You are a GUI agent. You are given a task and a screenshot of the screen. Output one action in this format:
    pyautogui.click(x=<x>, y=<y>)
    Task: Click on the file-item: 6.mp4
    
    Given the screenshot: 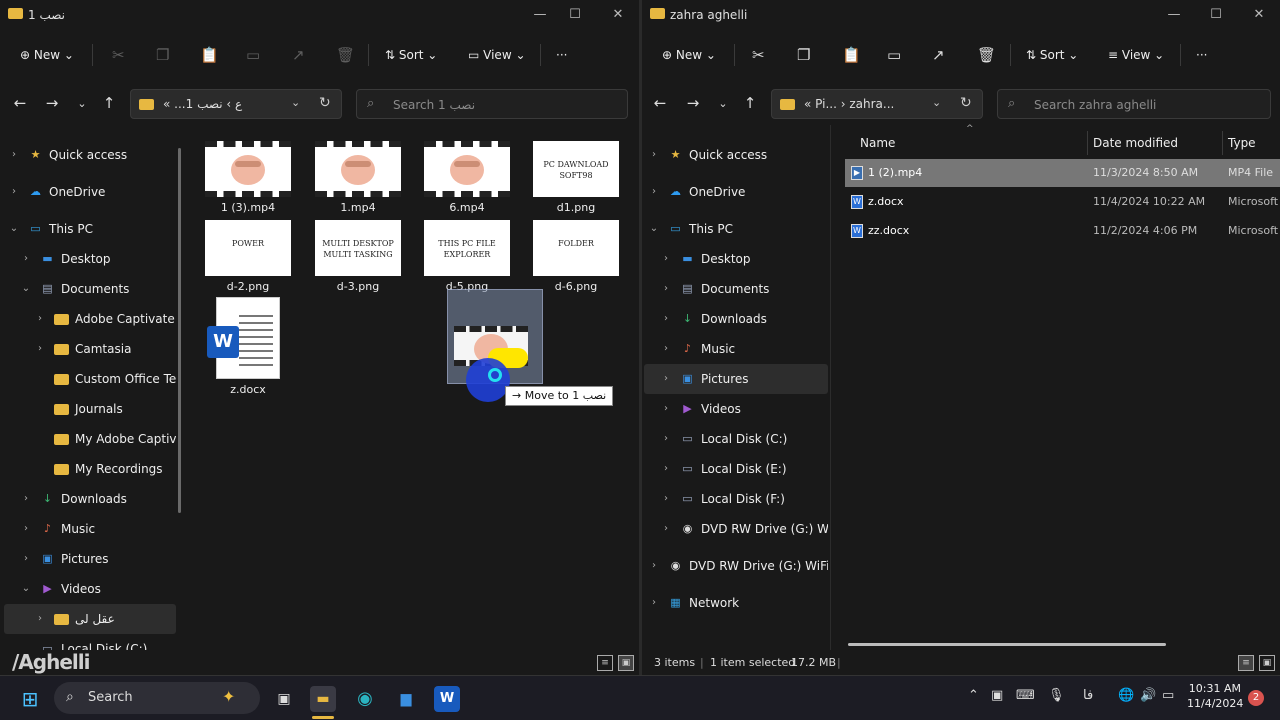 What is the action you would take?
    pyautogui.click(x=467, y=177)
    